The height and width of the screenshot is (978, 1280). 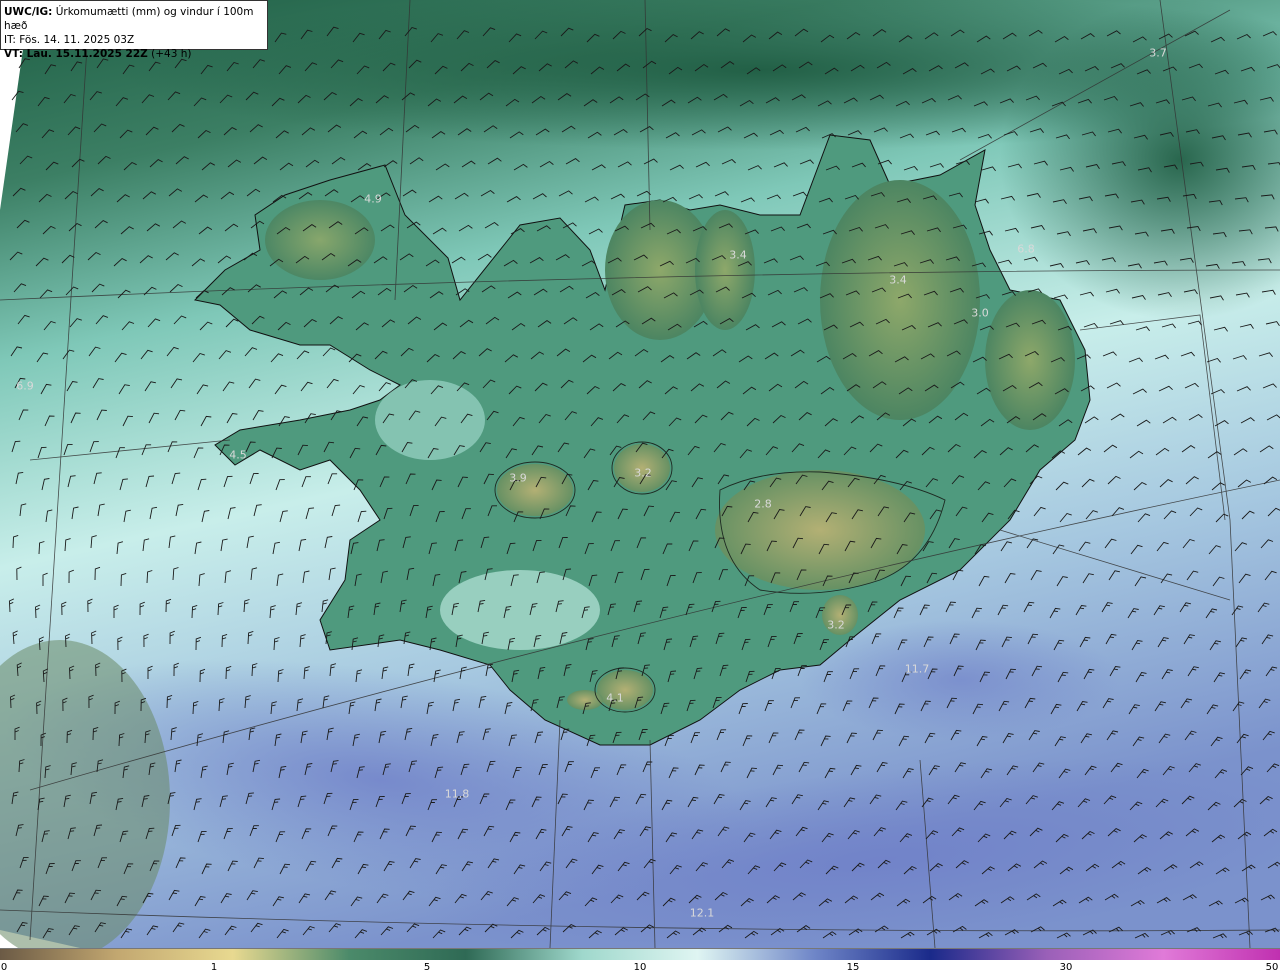 What do you see at coordinates (1026, 249) in the screenshot?
I see `map-value: 6.8` at bounding box center [1026, 249].